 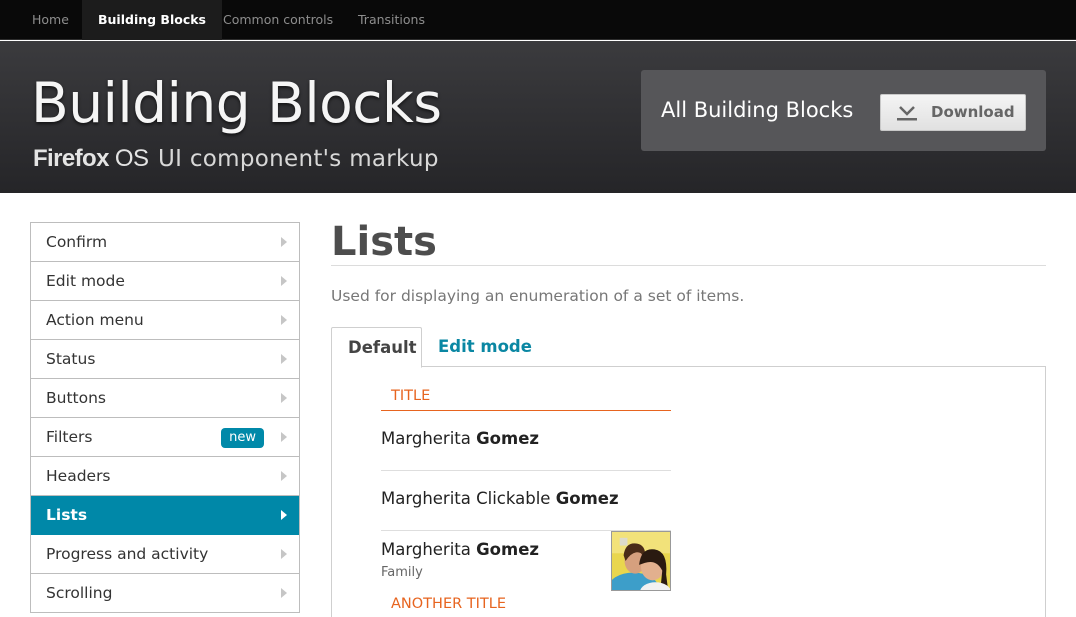 What do you see at coordinates (236, 103) in the screenshot?
I see `banner-title: Building Blocks` at bounding box center [236, 103].